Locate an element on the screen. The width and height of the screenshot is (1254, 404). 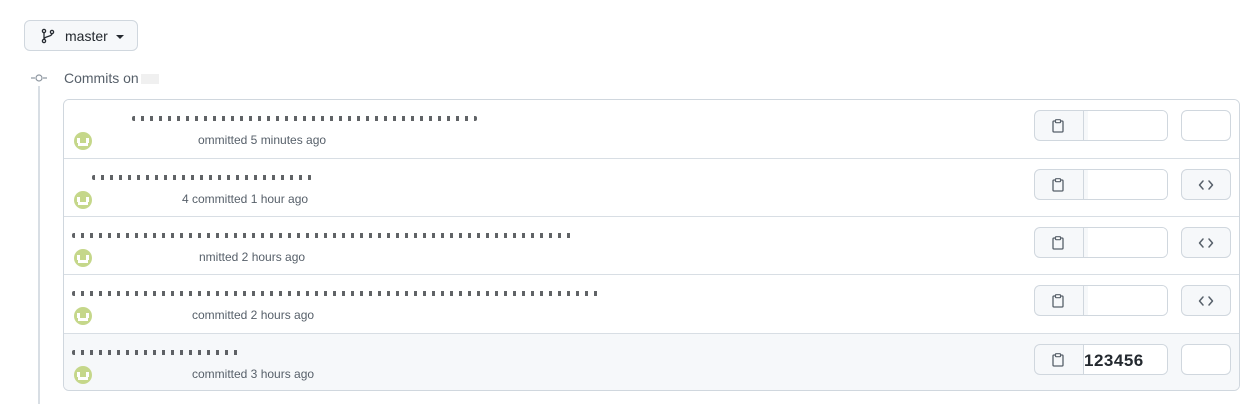
commits-date-heading: Commits on is located at coordinates (111, 78).